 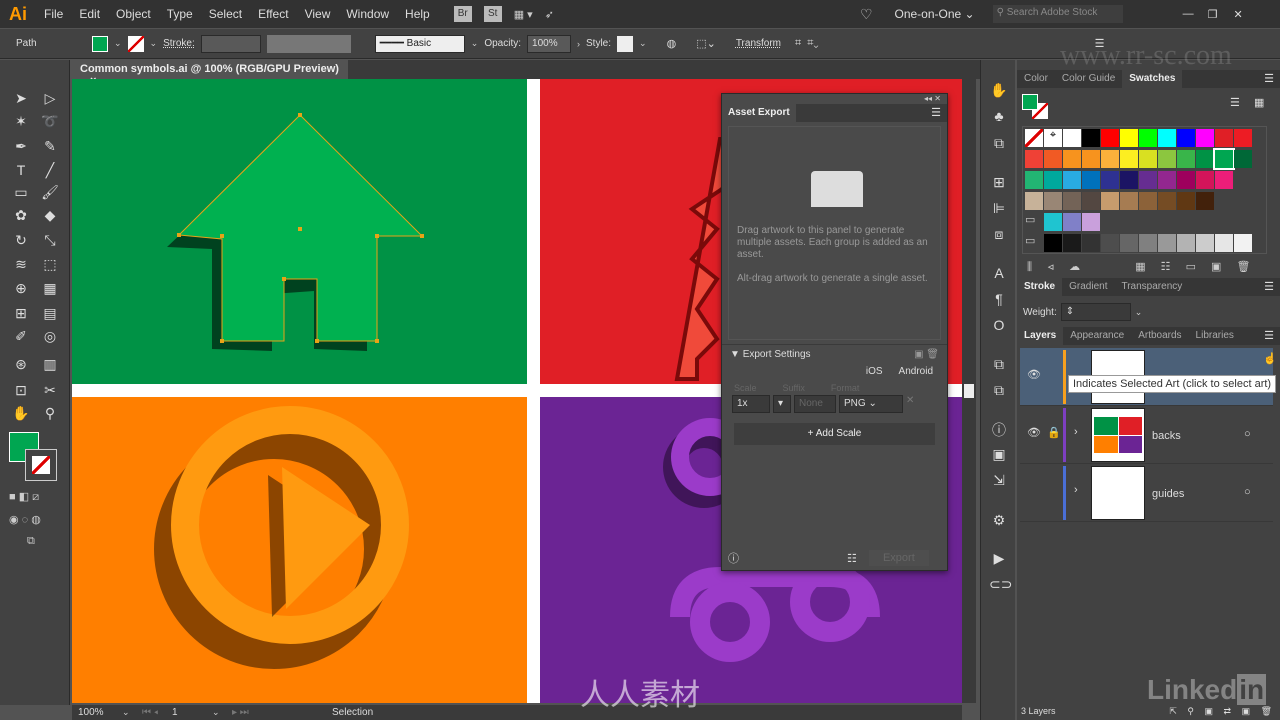 I want to click on opentype-icon: O, so click(x=999, y=327).